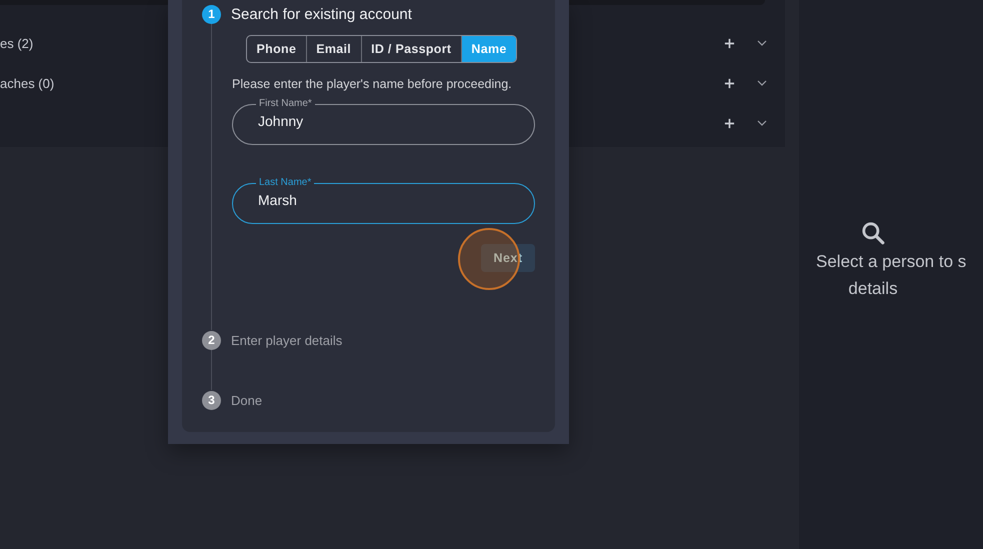 The width and height of the screenshot is (983, 549). Describe the element at coordinates (276, 49) in the screenshot. I see `search-type-tab: Phone` at that location.